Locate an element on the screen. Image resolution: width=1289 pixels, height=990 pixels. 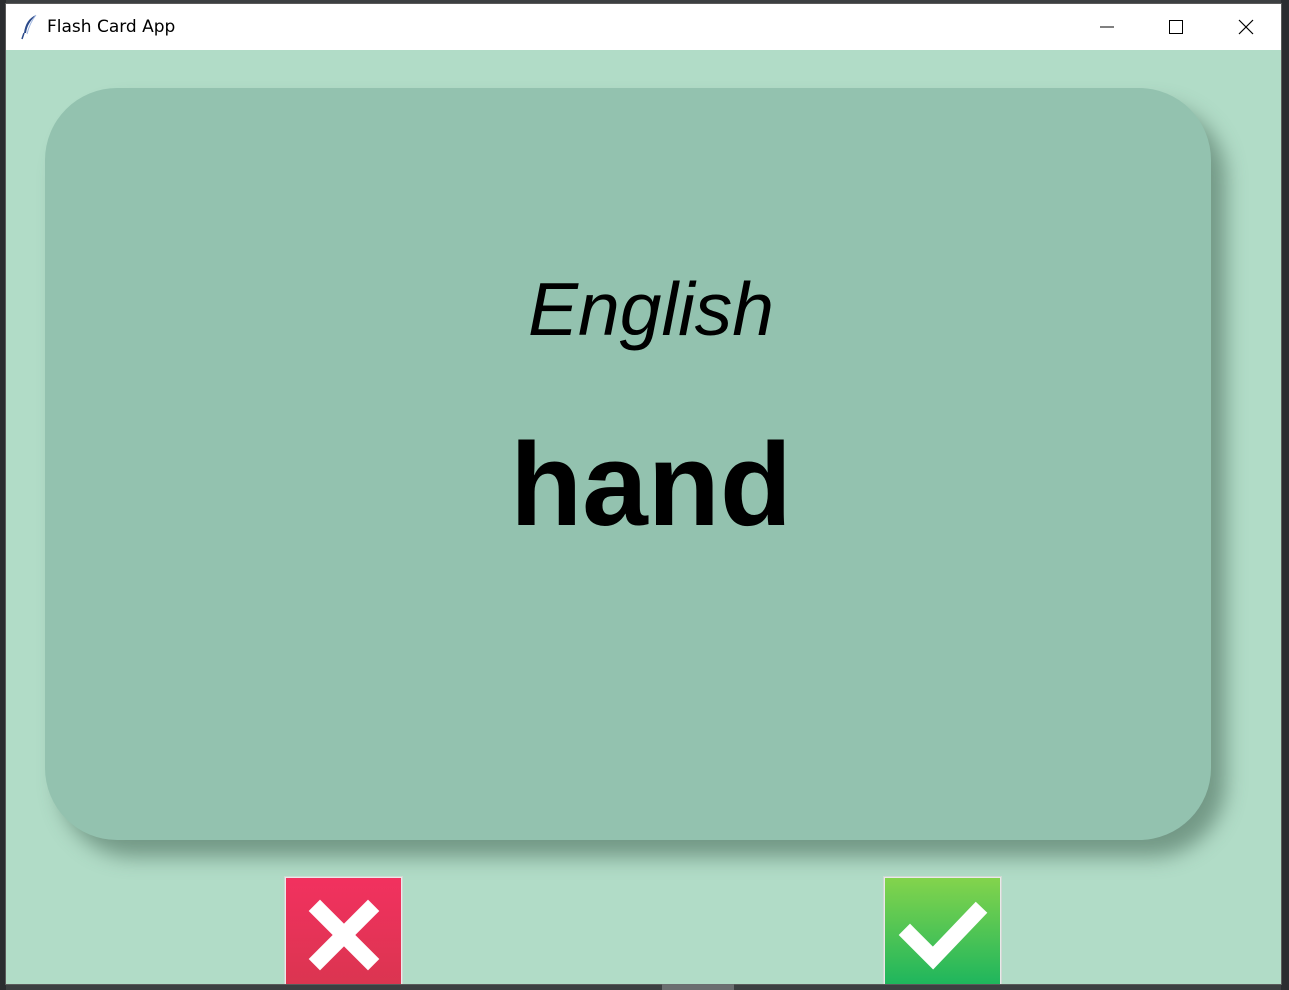
card-language: English is located at coordinates (651, 309).